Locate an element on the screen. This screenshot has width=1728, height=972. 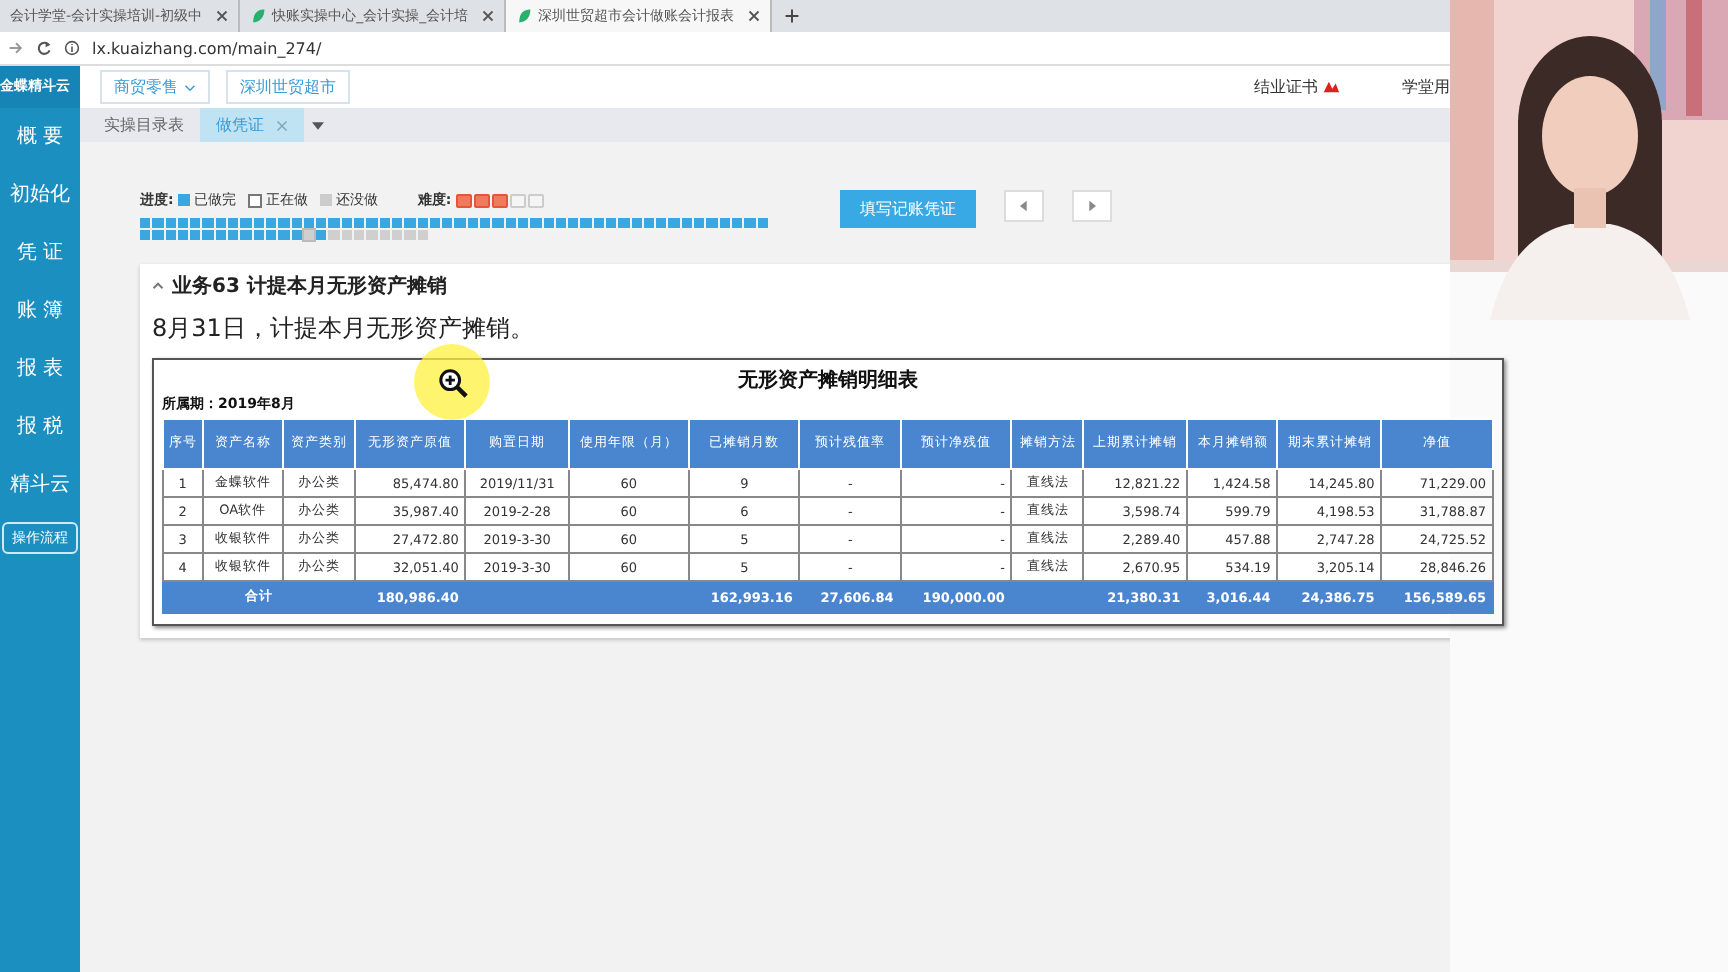
company-button: 深圳世贸超市 is located at coordinates (288, 87).